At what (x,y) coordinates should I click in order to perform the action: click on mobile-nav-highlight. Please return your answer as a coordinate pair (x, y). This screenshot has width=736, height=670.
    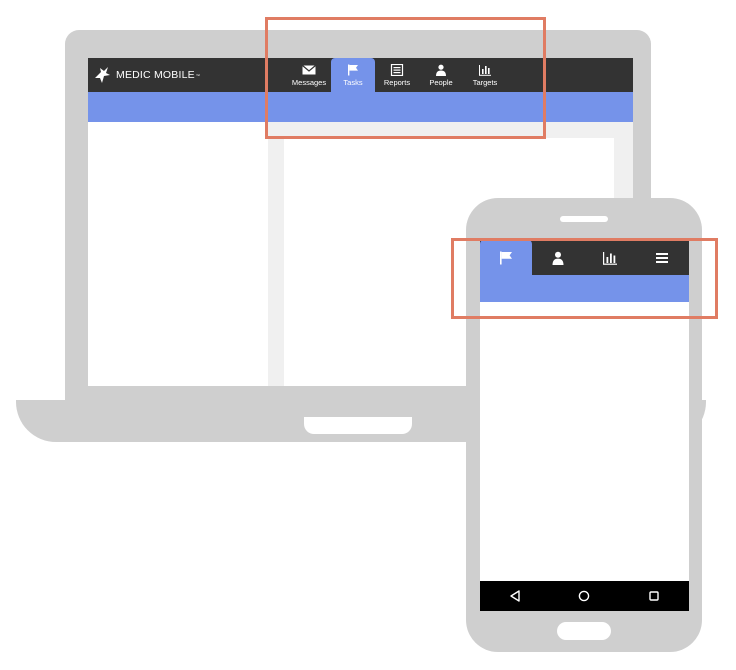
    Looking at the image, I should click on (584, 278).